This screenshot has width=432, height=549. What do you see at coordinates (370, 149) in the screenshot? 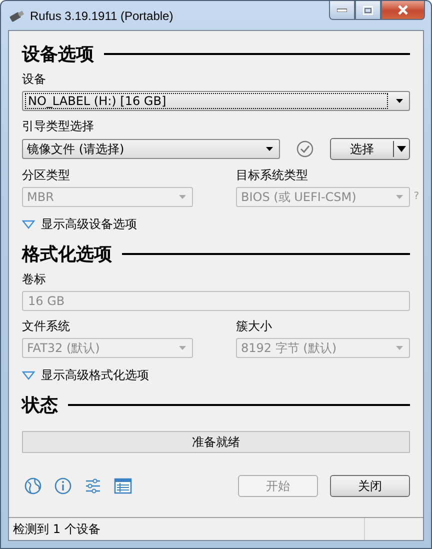
I see `select-button: 选择` at bounding box center [370, 149].